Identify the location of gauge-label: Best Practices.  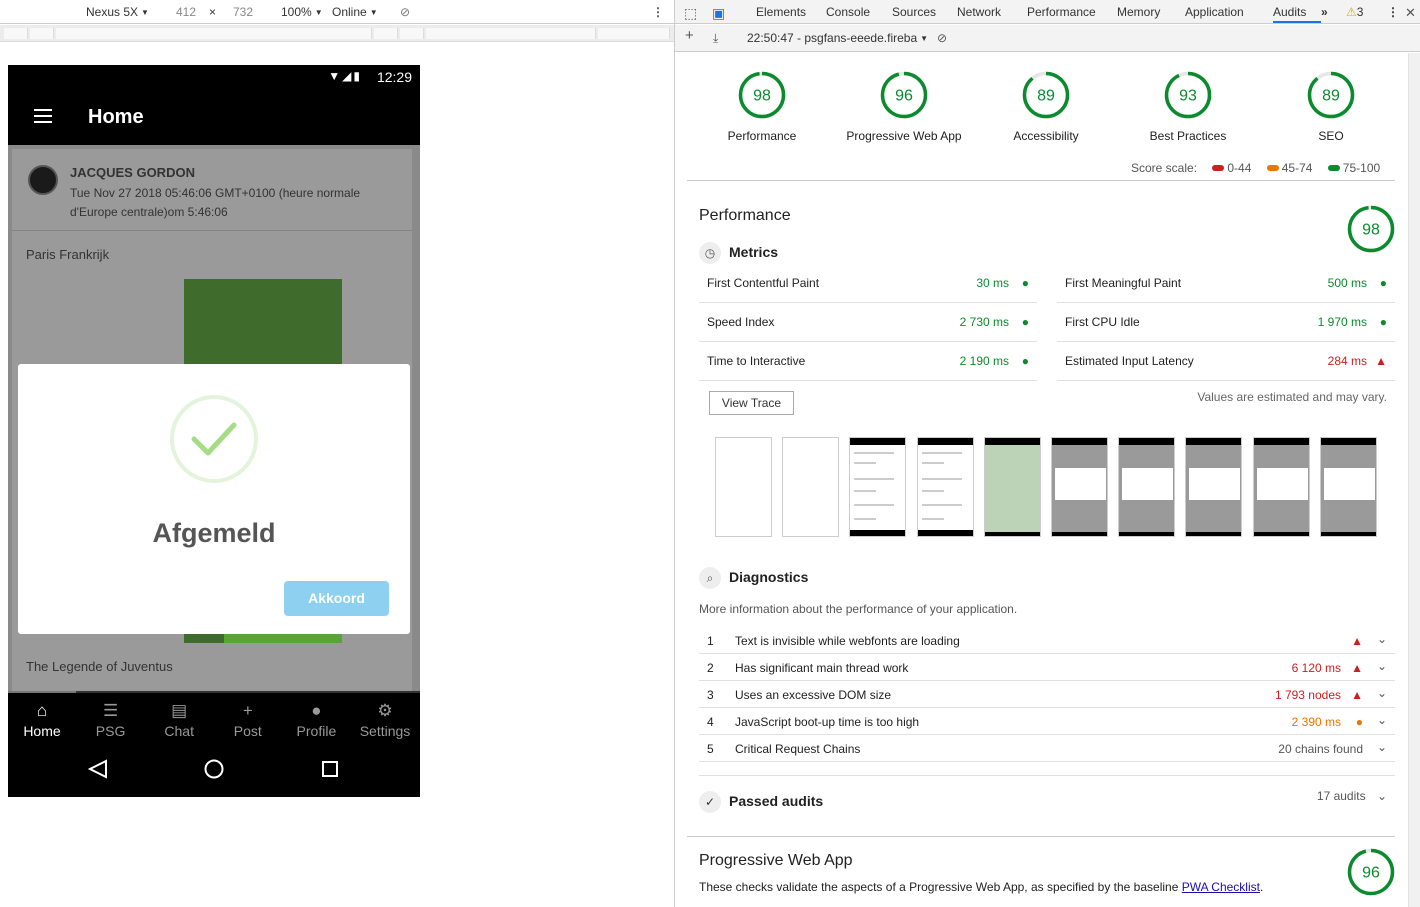
(1188, 136).